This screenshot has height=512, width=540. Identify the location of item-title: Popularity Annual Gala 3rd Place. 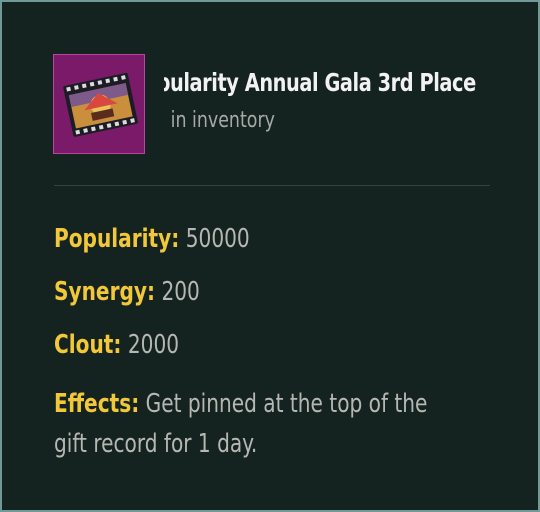
(320, 82).